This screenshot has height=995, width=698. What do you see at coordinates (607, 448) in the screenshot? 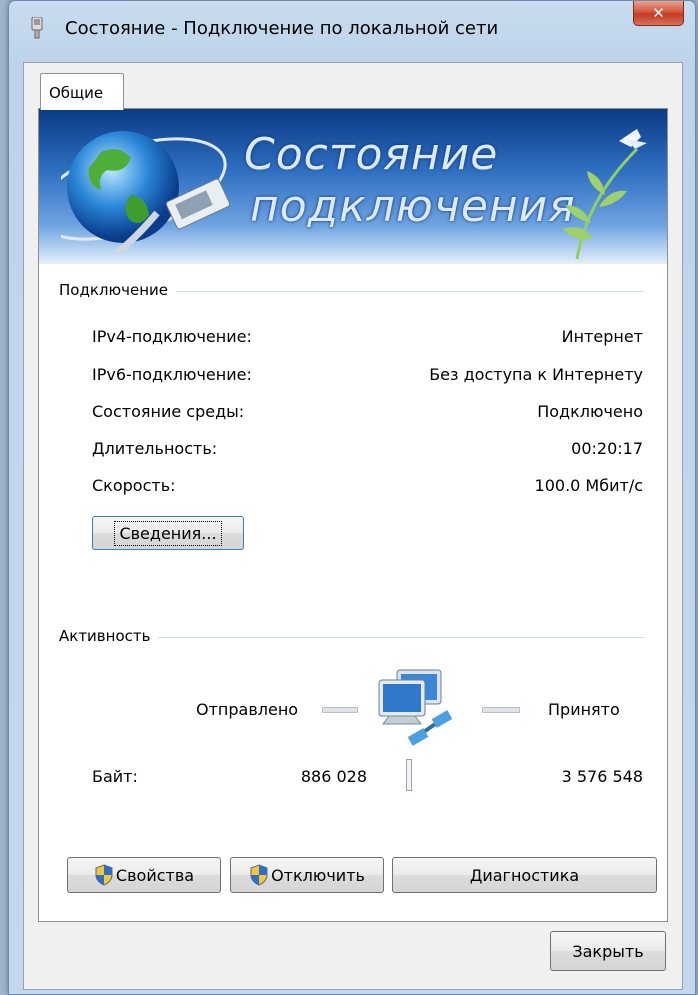
I see `duration-value: 00:20:17` at bounding box center [607, 448].